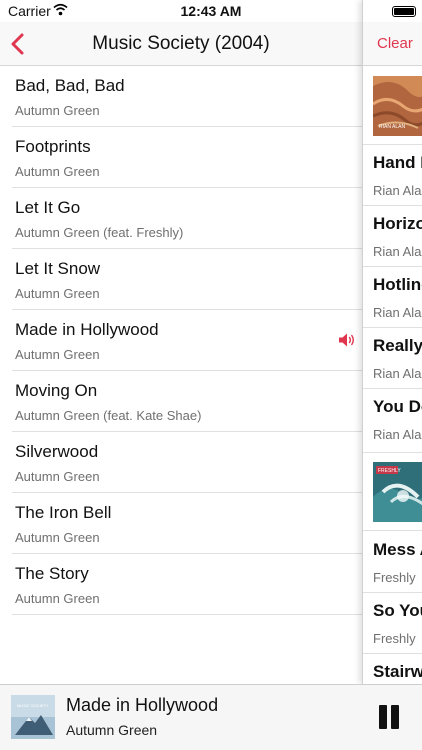 The image size is (422, 750). I want to click on track-row: Moving On Autumn Green (feat. Kate Shae), so click(187, 401).